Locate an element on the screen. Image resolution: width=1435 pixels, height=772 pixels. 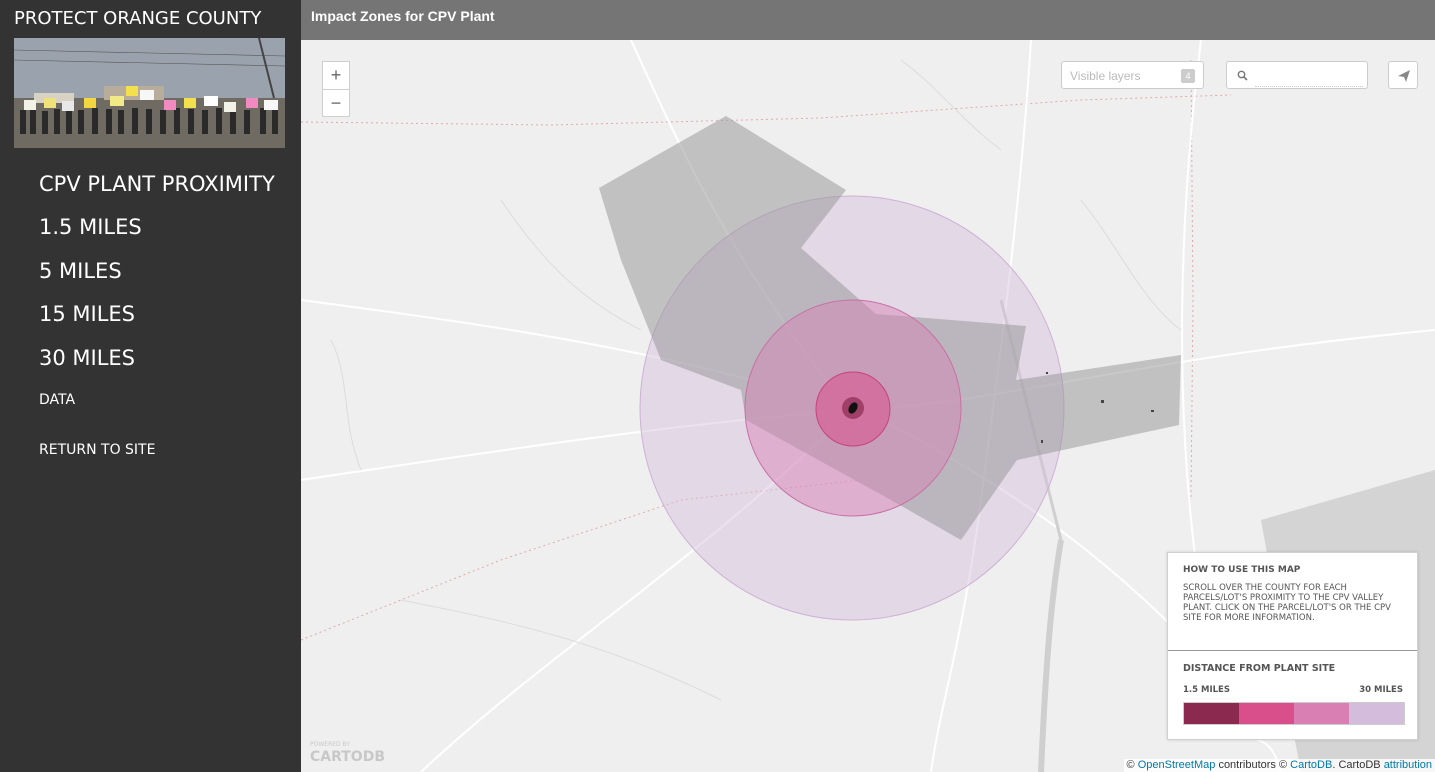
distance-title: DISTANCE FROM PLANT SITE is located at coordinates (1259, 668).